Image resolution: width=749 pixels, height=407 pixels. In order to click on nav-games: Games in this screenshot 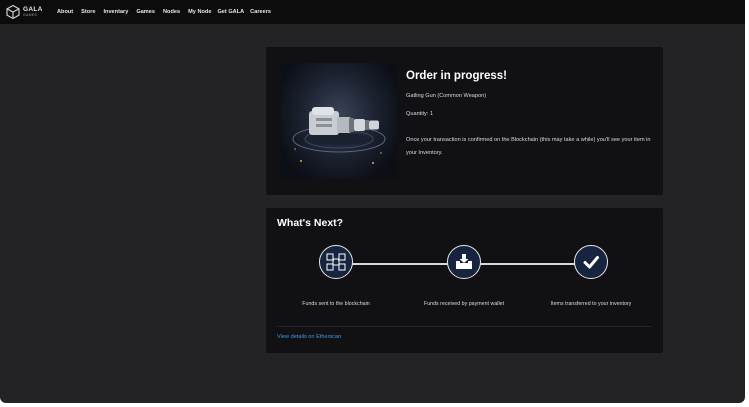, I will do `click(145, 12)`.